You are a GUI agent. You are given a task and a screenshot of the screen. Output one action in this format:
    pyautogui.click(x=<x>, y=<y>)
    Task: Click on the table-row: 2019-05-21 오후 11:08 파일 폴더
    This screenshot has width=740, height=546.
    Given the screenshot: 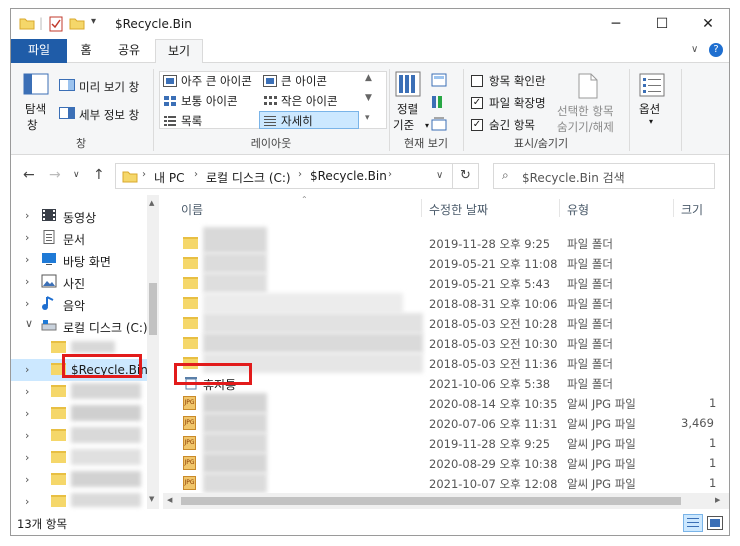 What is the action you would take?
    pyautogui.click(x=446, y=263)
    